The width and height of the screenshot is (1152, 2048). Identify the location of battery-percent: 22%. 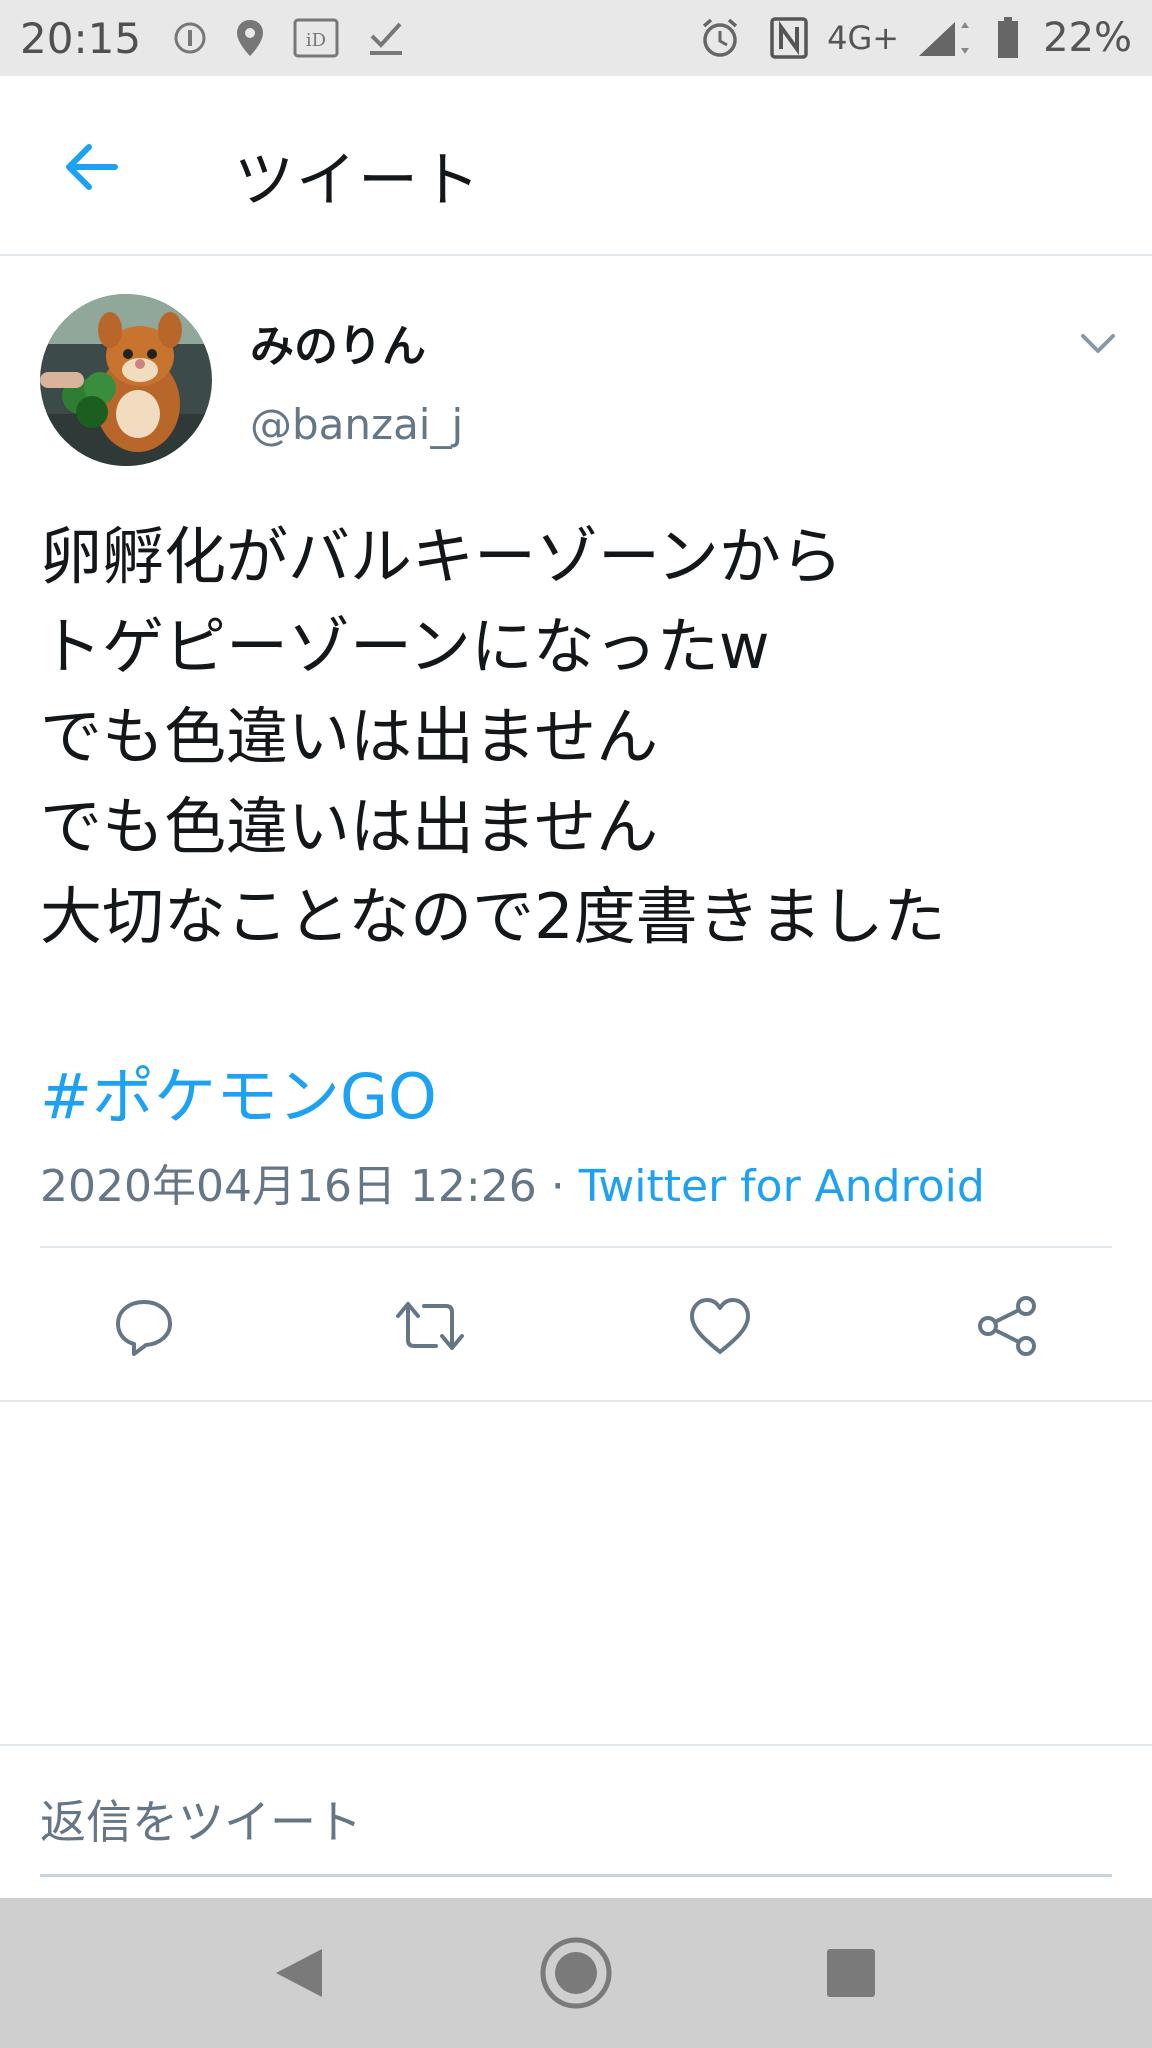
(1087, 38).